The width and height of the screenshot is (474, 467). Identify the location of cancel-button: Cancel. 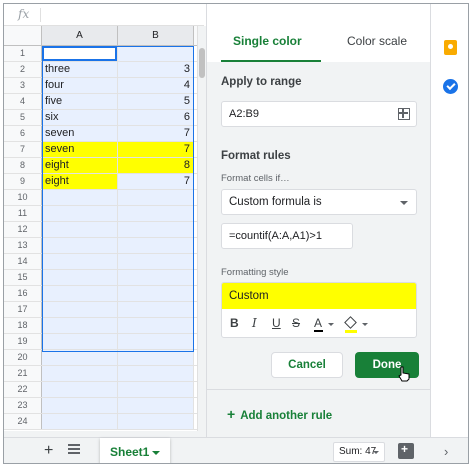
(307, 365).